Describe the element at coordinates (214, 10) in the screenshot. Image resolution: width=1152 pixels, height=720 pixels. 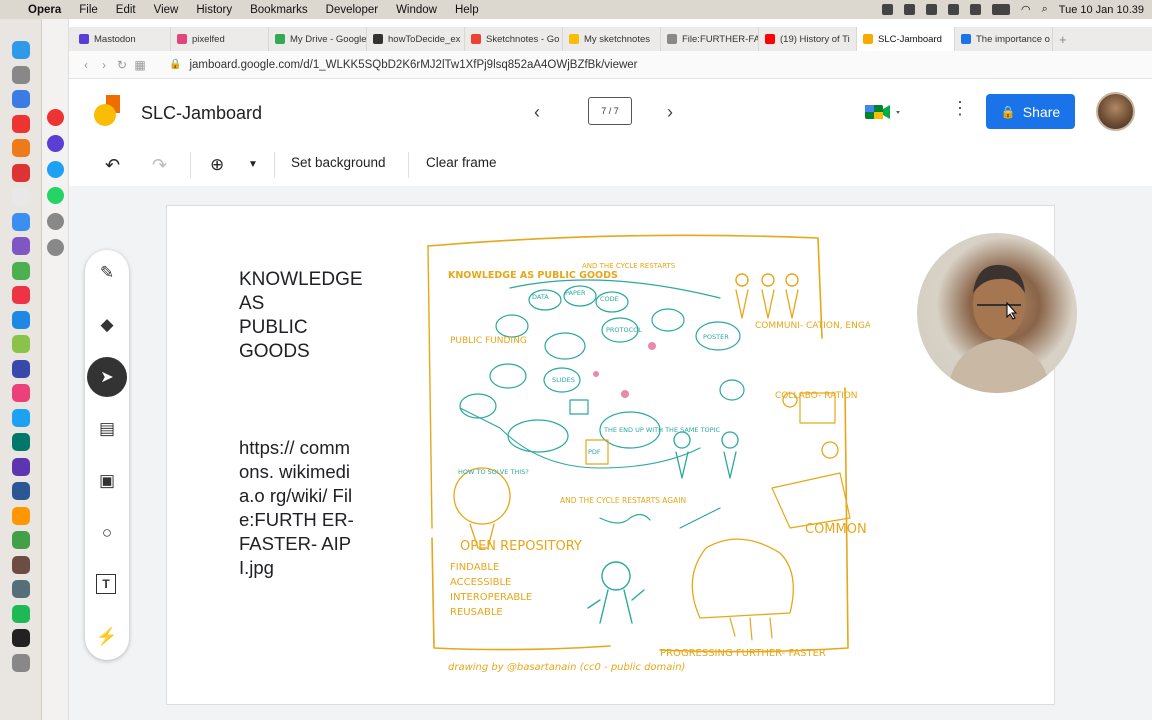
I see `menu-history: History` at that location.